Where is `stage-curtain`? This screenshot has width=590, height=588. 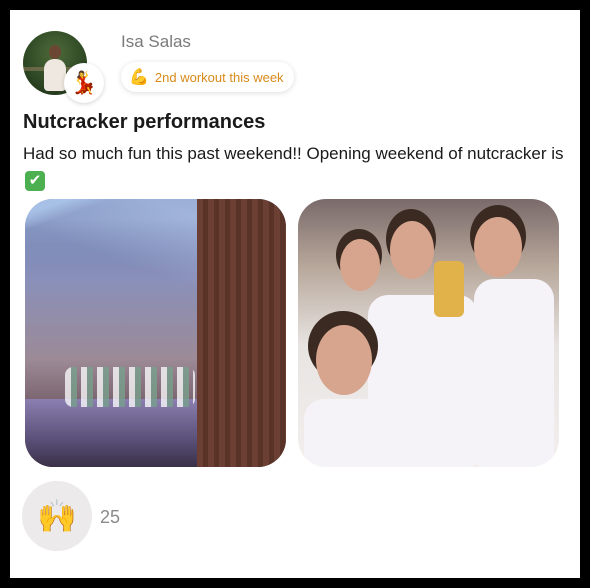
stage-curtain is located at coordinates (241, 333).